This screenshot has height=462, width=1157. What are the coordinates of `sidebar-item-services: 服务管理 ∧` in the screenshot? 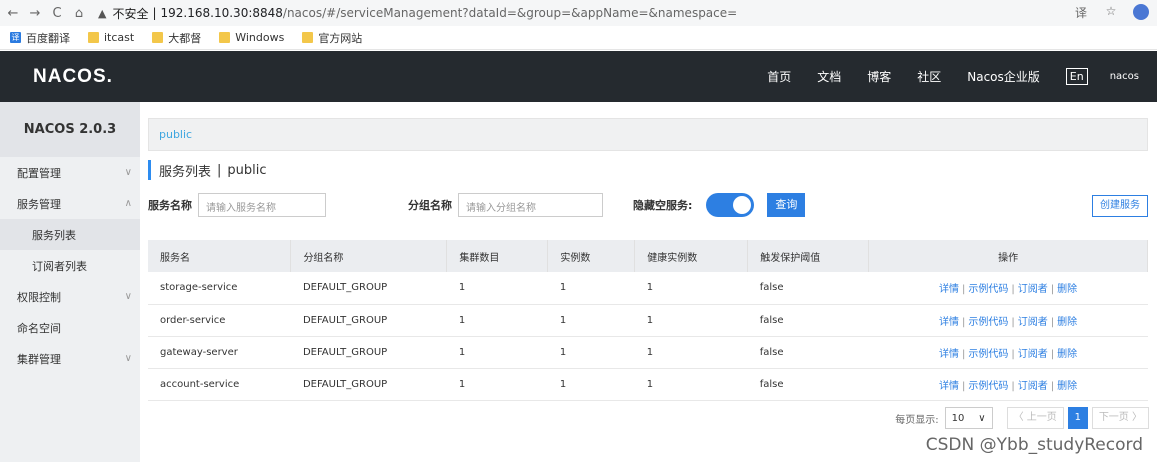 It's located at (70, 203).